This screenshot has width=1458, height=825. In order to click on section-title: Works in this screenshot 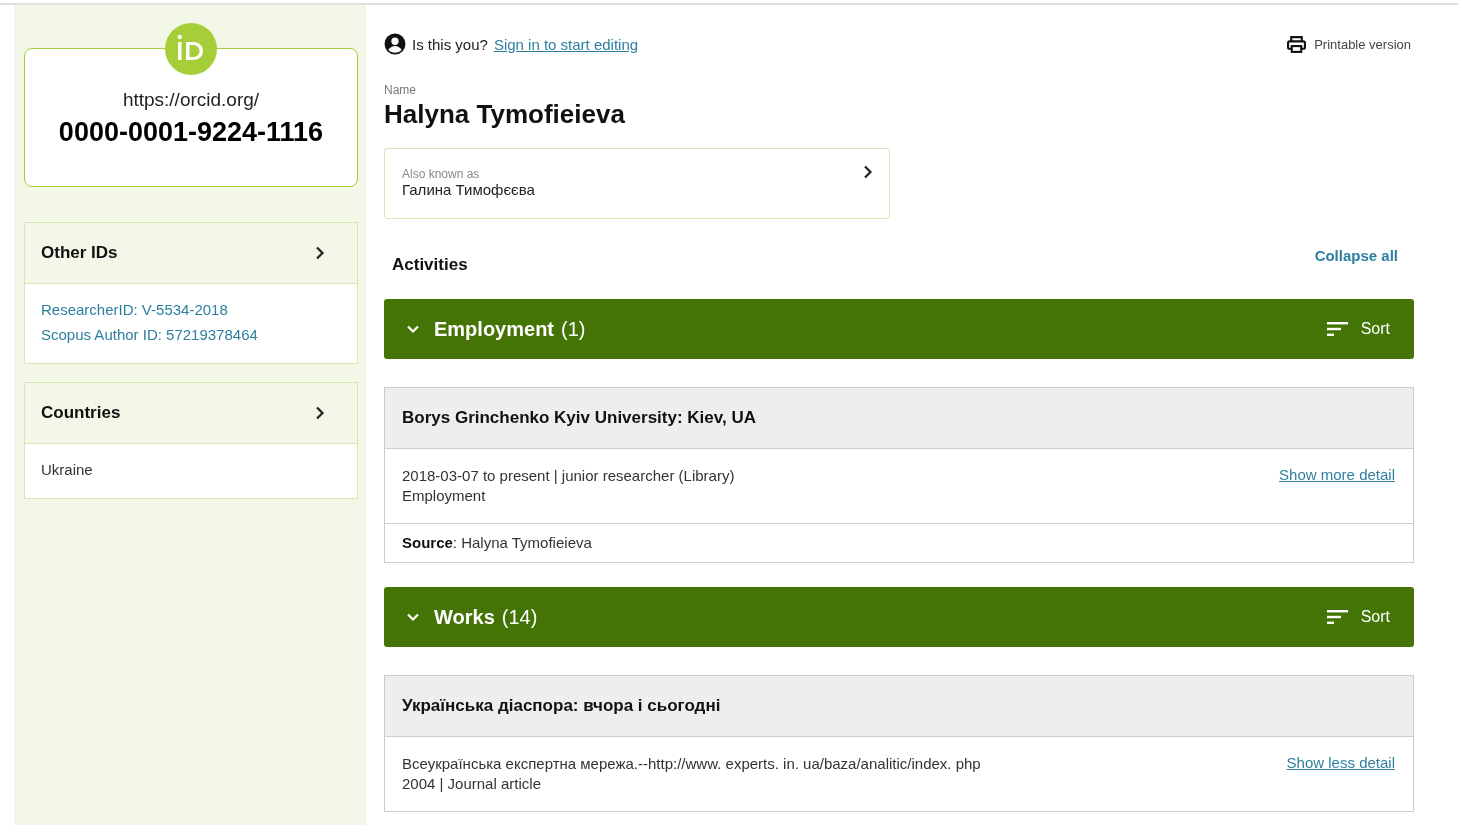, I will do `click(464, 617)`.